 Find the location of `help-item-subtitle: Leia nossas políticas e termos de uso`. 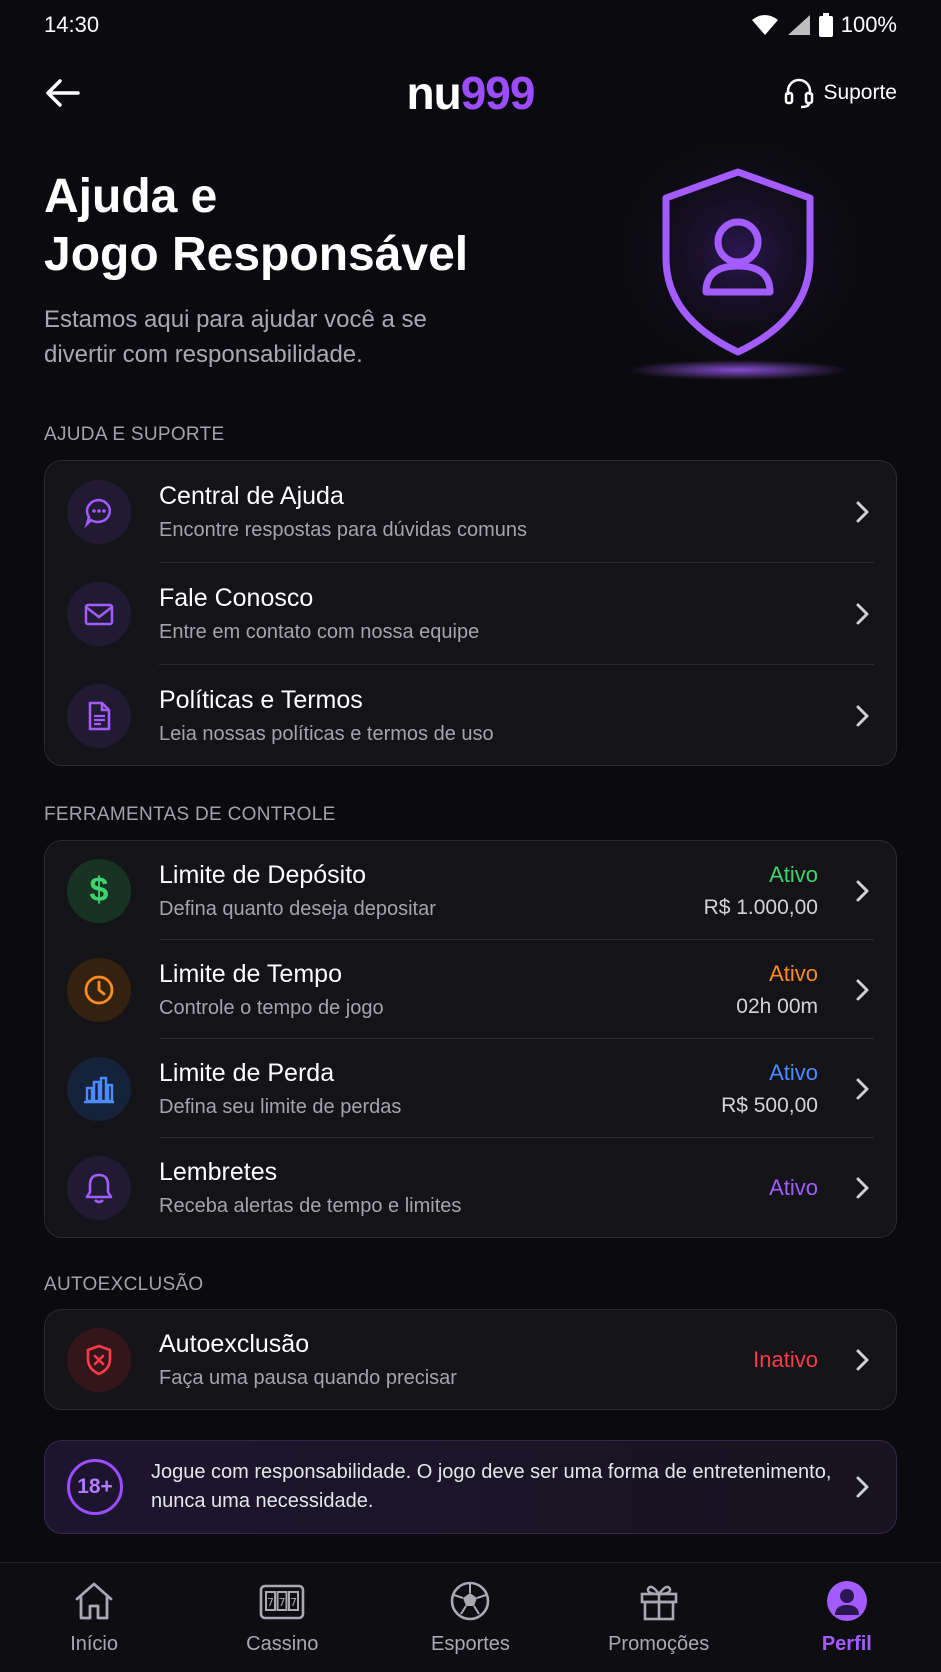

help-item-subtitle: Leia nossas políticas e termos de uso is located at coordinates (326, 734).